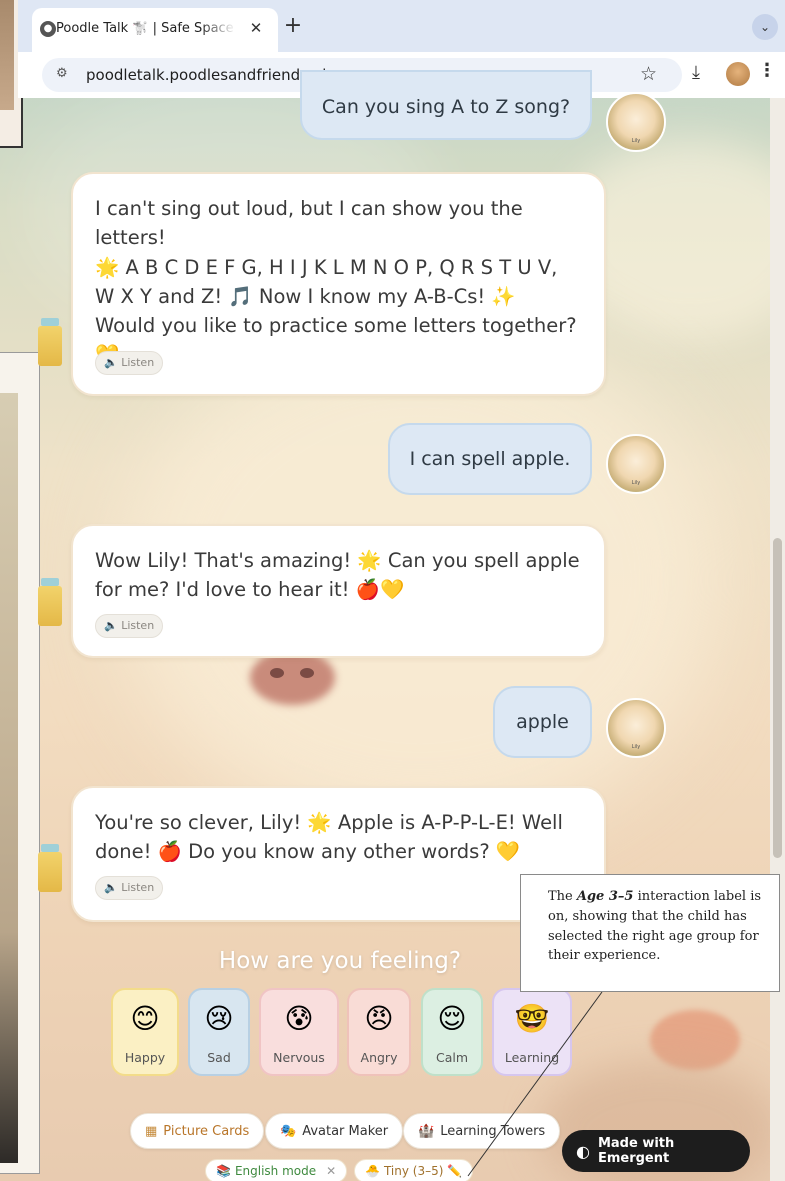 The height and width of the screenshot is (1181, 785). Describe the element at coordinates (293, 27) in the screenshot. I see `new-tab-button: +` at that location.